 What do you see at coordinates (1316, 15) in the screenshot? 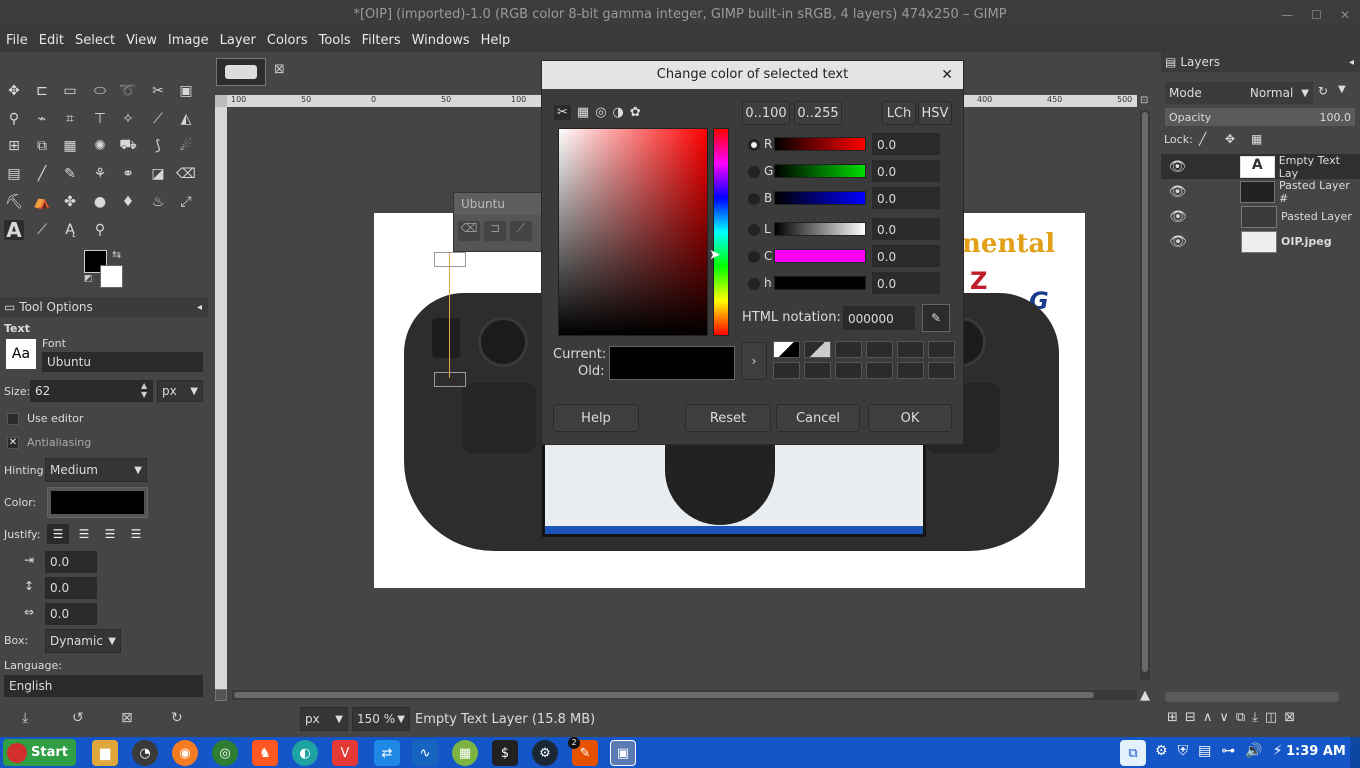
I see `maximize-icon: ☐` at bounding box center [1316, 15].